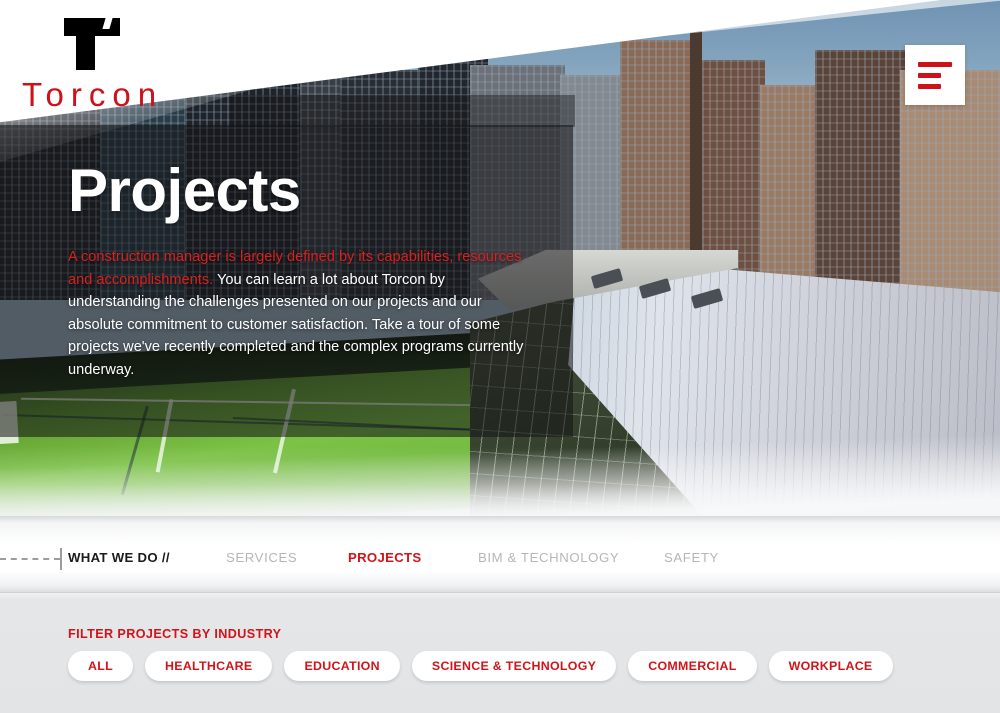  Describe the element at coordinates (929, 86) in the screenshot. I see `hamburger-bar-bottom` at that location.